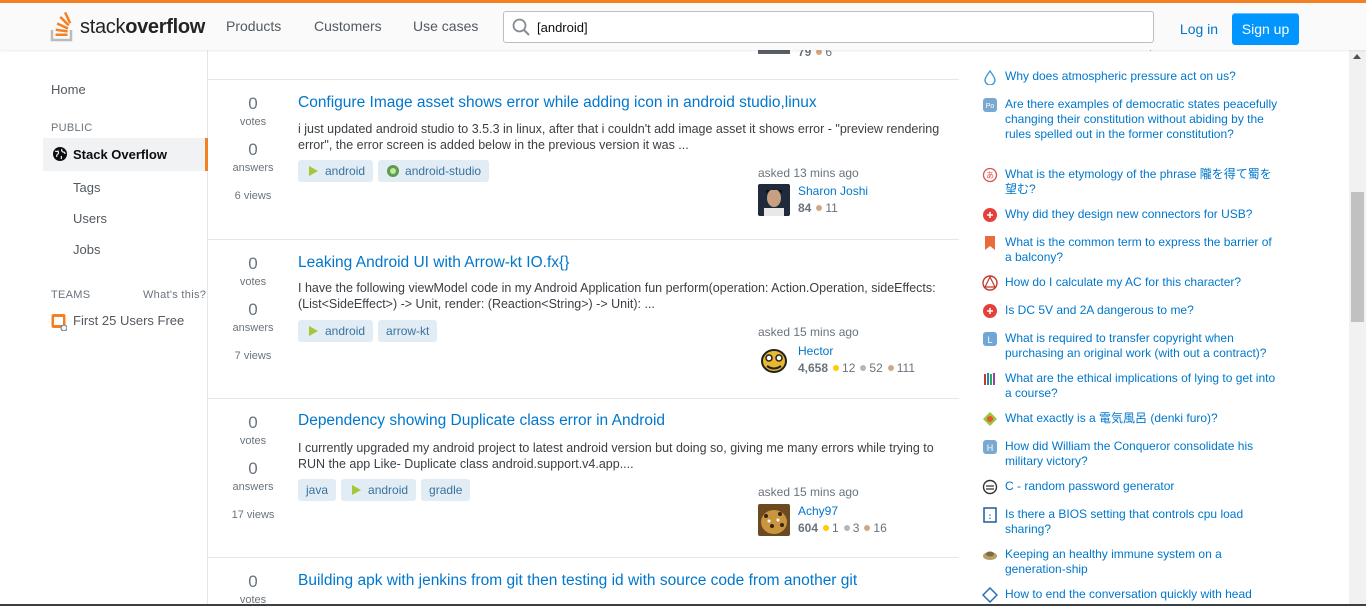  What do you see at coordinates (317, 490) in the screenshot?
I see `tag-java: java` at bounding box center [317, 490].